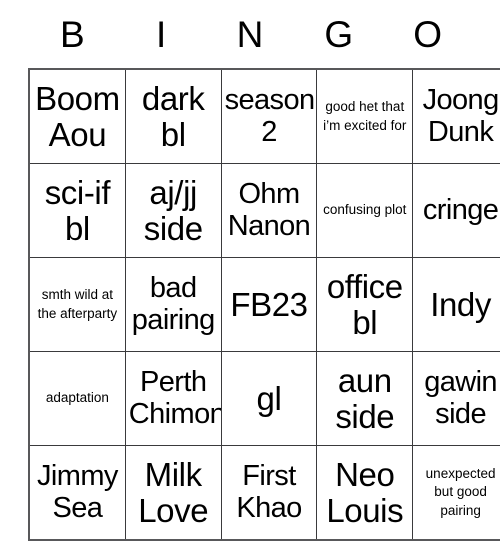 Image resolution: width=500 pixels, height=544 pixels. I want to click on bingo-cell-label: Jimmy Sea, so click(77, 492).